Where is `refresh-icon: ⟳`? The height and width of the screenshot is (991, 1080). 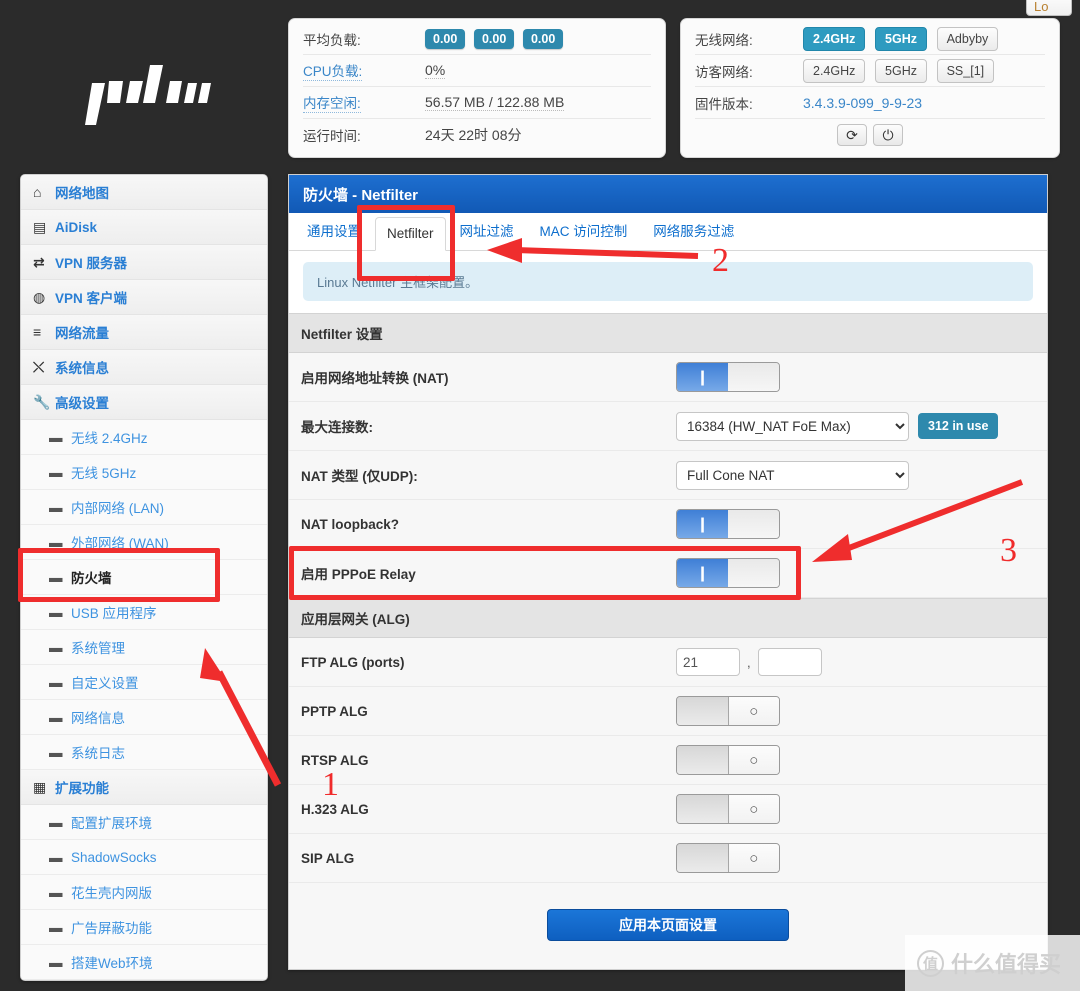 refresh-icon: ⟳ is located at coordinates (852, 135).